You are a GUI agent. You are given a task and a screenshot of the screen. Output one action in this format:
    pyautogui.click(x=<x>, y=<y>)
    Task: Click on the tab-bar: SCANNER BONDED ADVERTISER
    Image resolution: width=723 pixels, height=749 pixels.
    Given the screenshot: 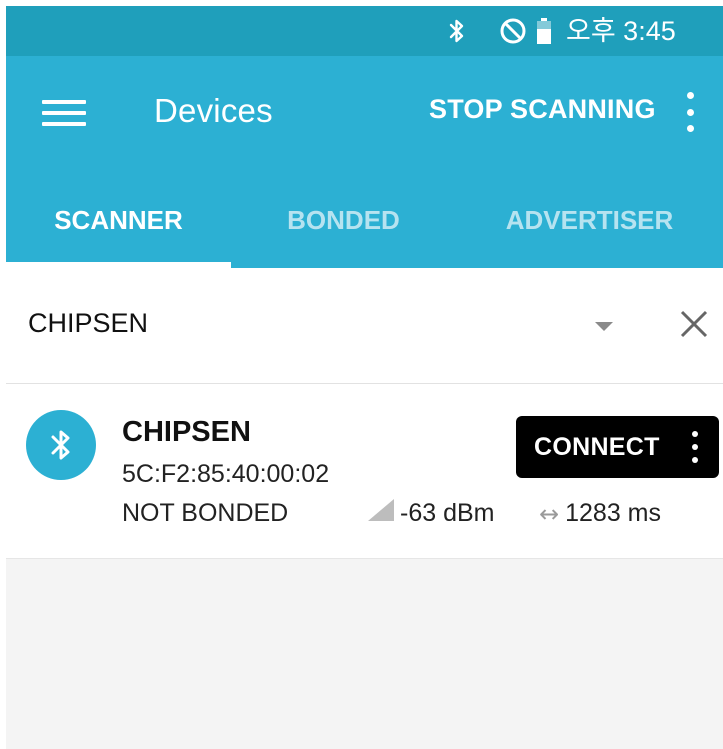 What is the action you would take?
    pyautogui.click(x=364, y=220)
    